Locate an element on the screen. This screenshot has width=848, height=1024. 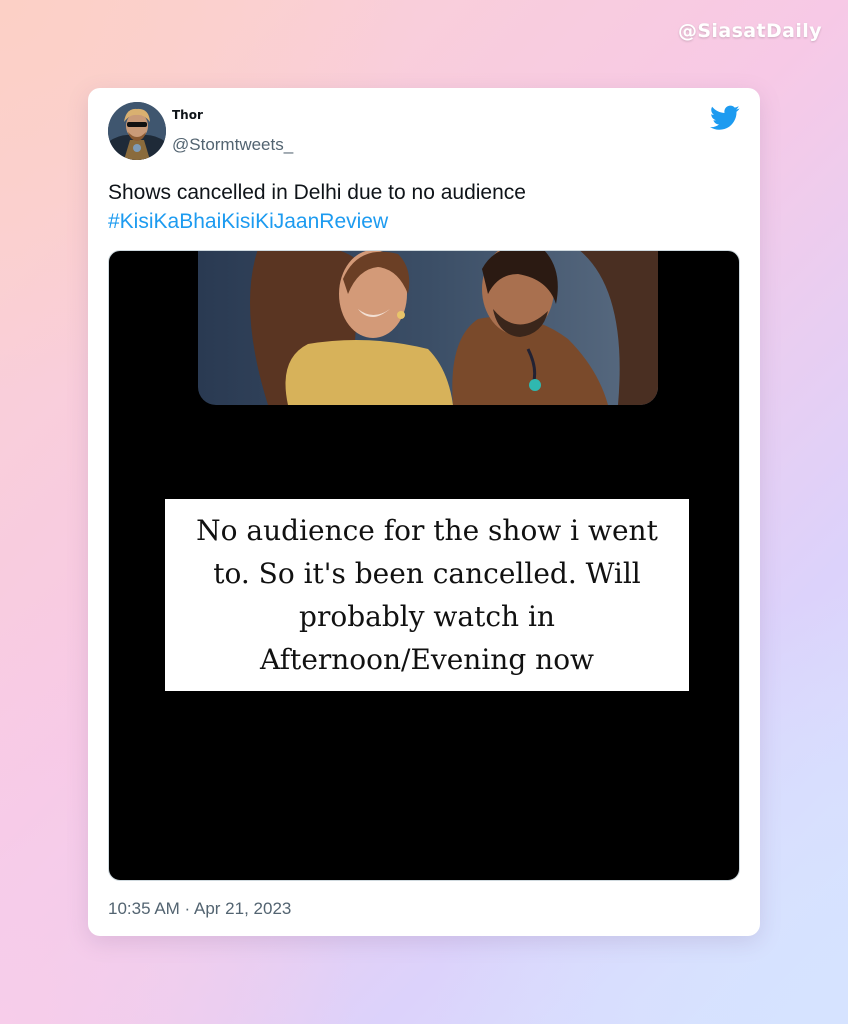
user-avatar is located at coordinates (137, 131).